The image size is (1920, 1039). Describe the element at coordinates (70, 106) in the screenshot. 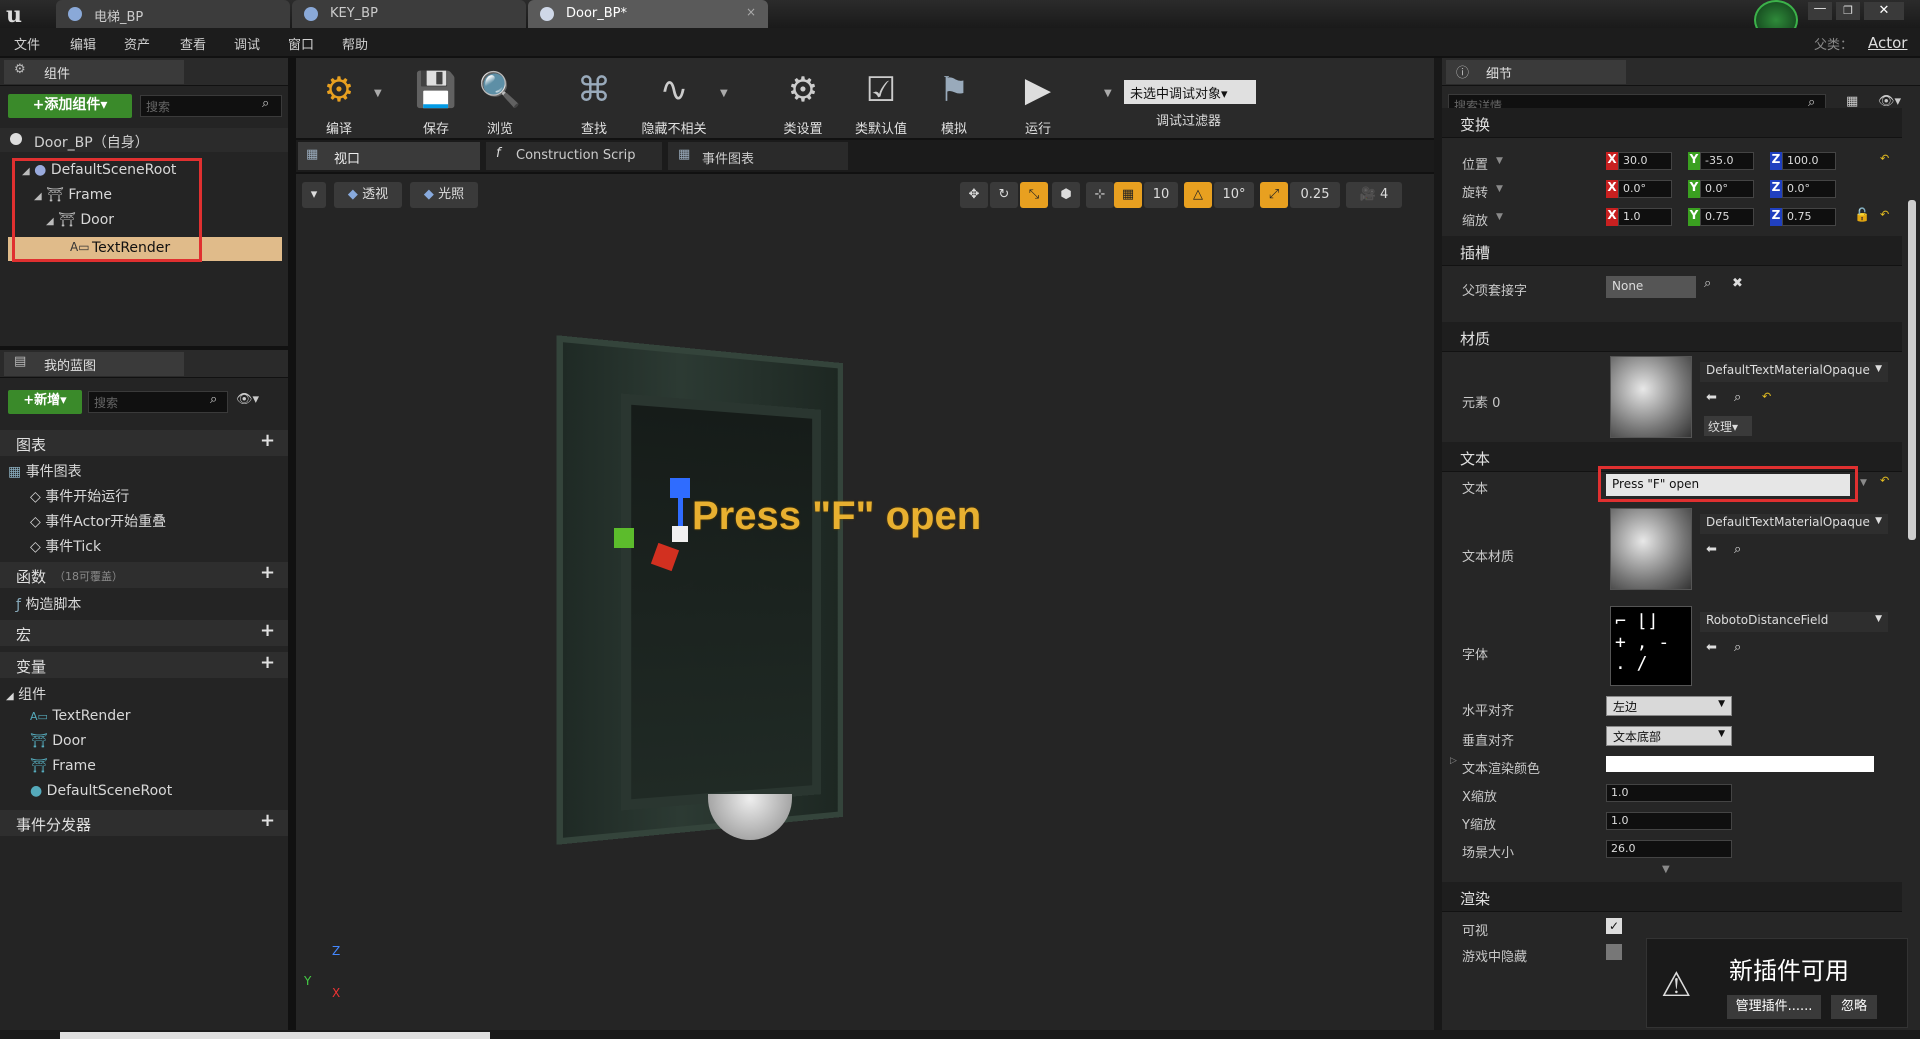

I see `add-component-button: +添加组件▾` at that location.